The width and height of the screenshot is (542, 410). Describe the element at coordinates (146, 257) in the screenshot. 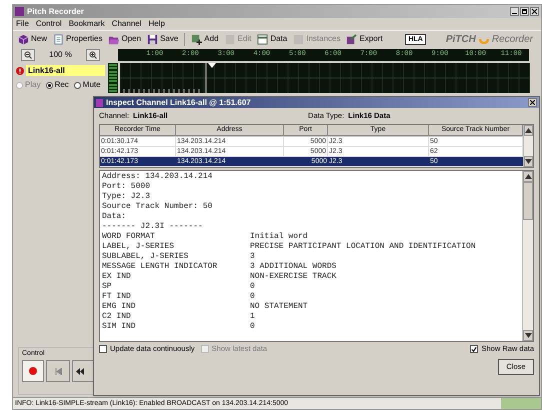

I see `field-name: SUBLABEL, J-SERIES` at that location.